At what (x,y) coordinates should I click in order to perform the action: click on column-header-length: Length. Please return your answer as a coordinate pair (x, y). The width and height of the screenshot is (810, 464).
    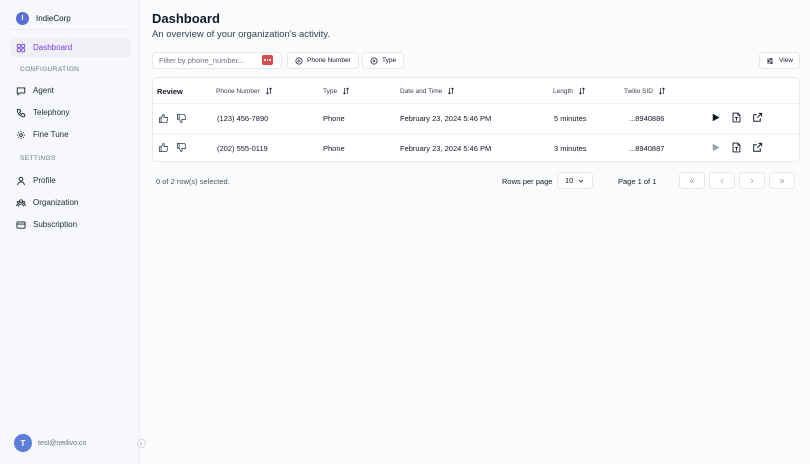
    Looking at the image, I should click on (569, 91).